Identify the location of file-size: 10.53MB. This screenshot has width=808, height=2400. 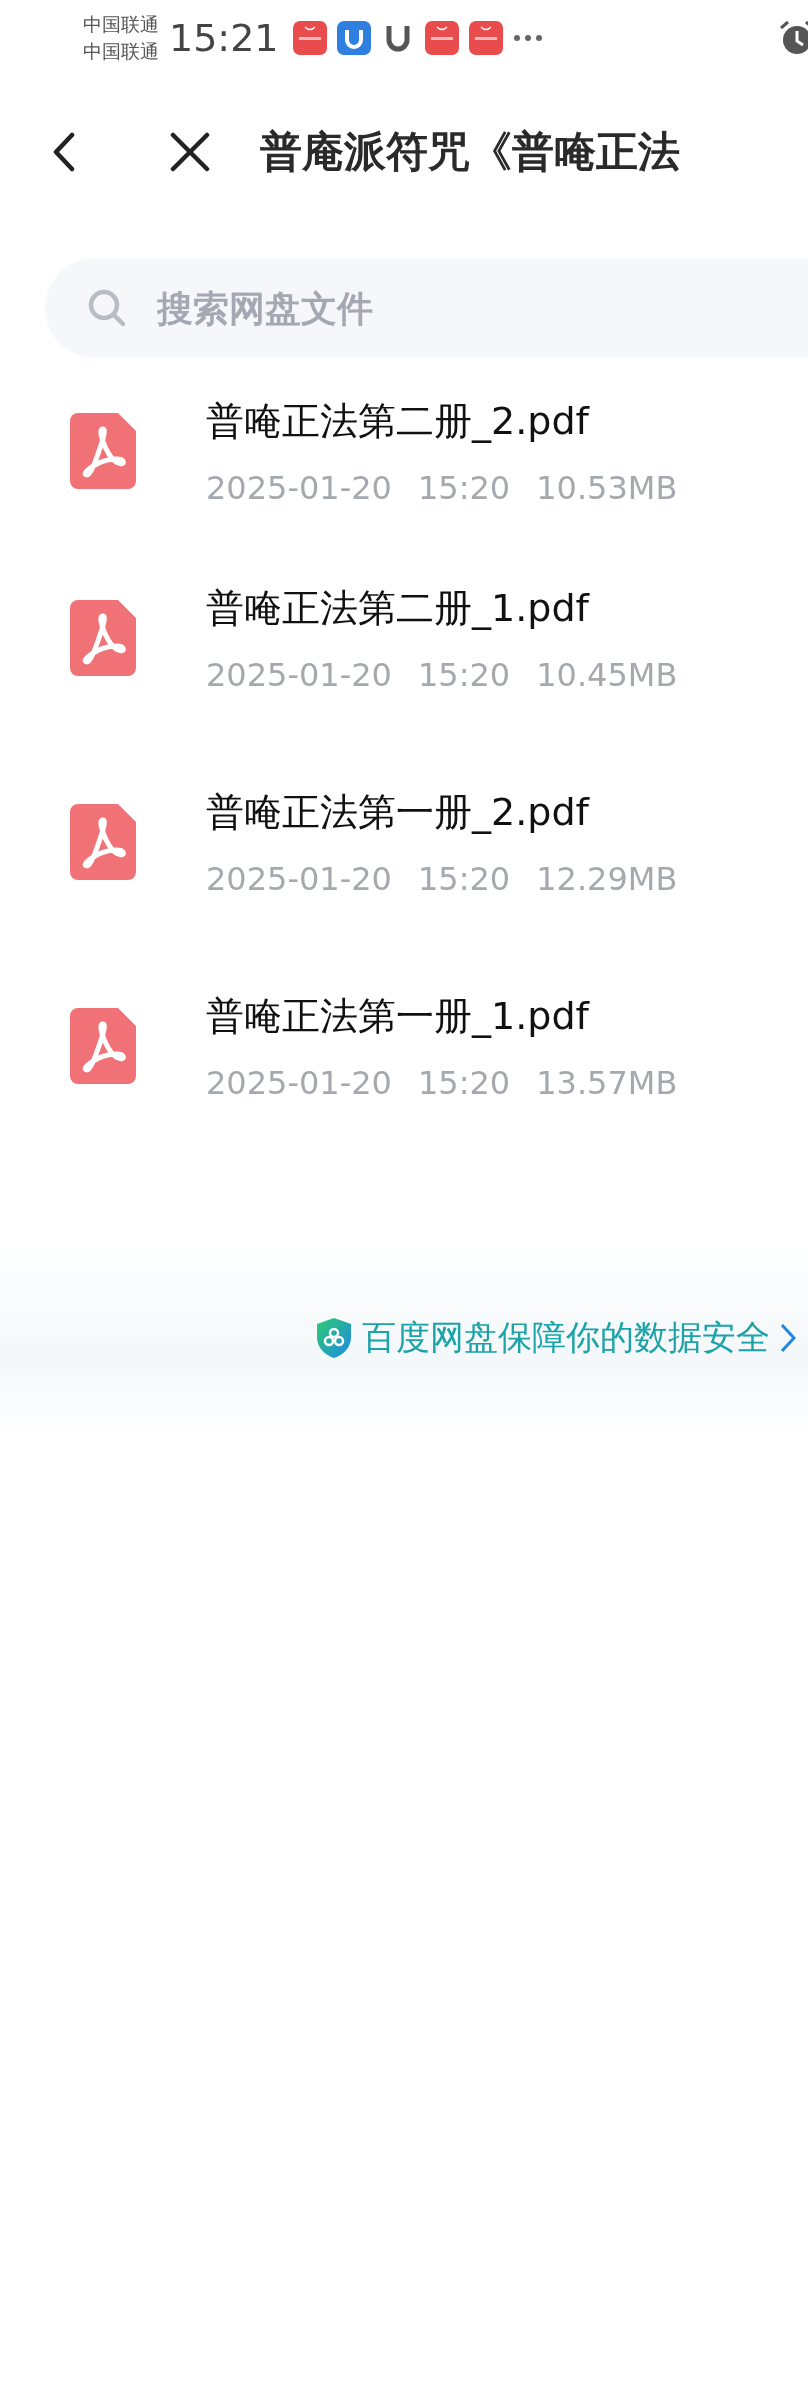
(607, 487).